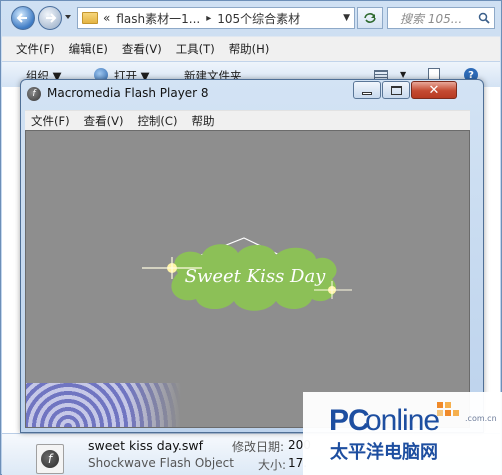 Image resolution: width=502 pixels, height=475 pixels. What do you see at coordinates (247, 120) in the screenshot?
I see `flash-menu-bar: 文件(F) 查看(V) 控制(C) 帮助` at bounding box center [247, 120].